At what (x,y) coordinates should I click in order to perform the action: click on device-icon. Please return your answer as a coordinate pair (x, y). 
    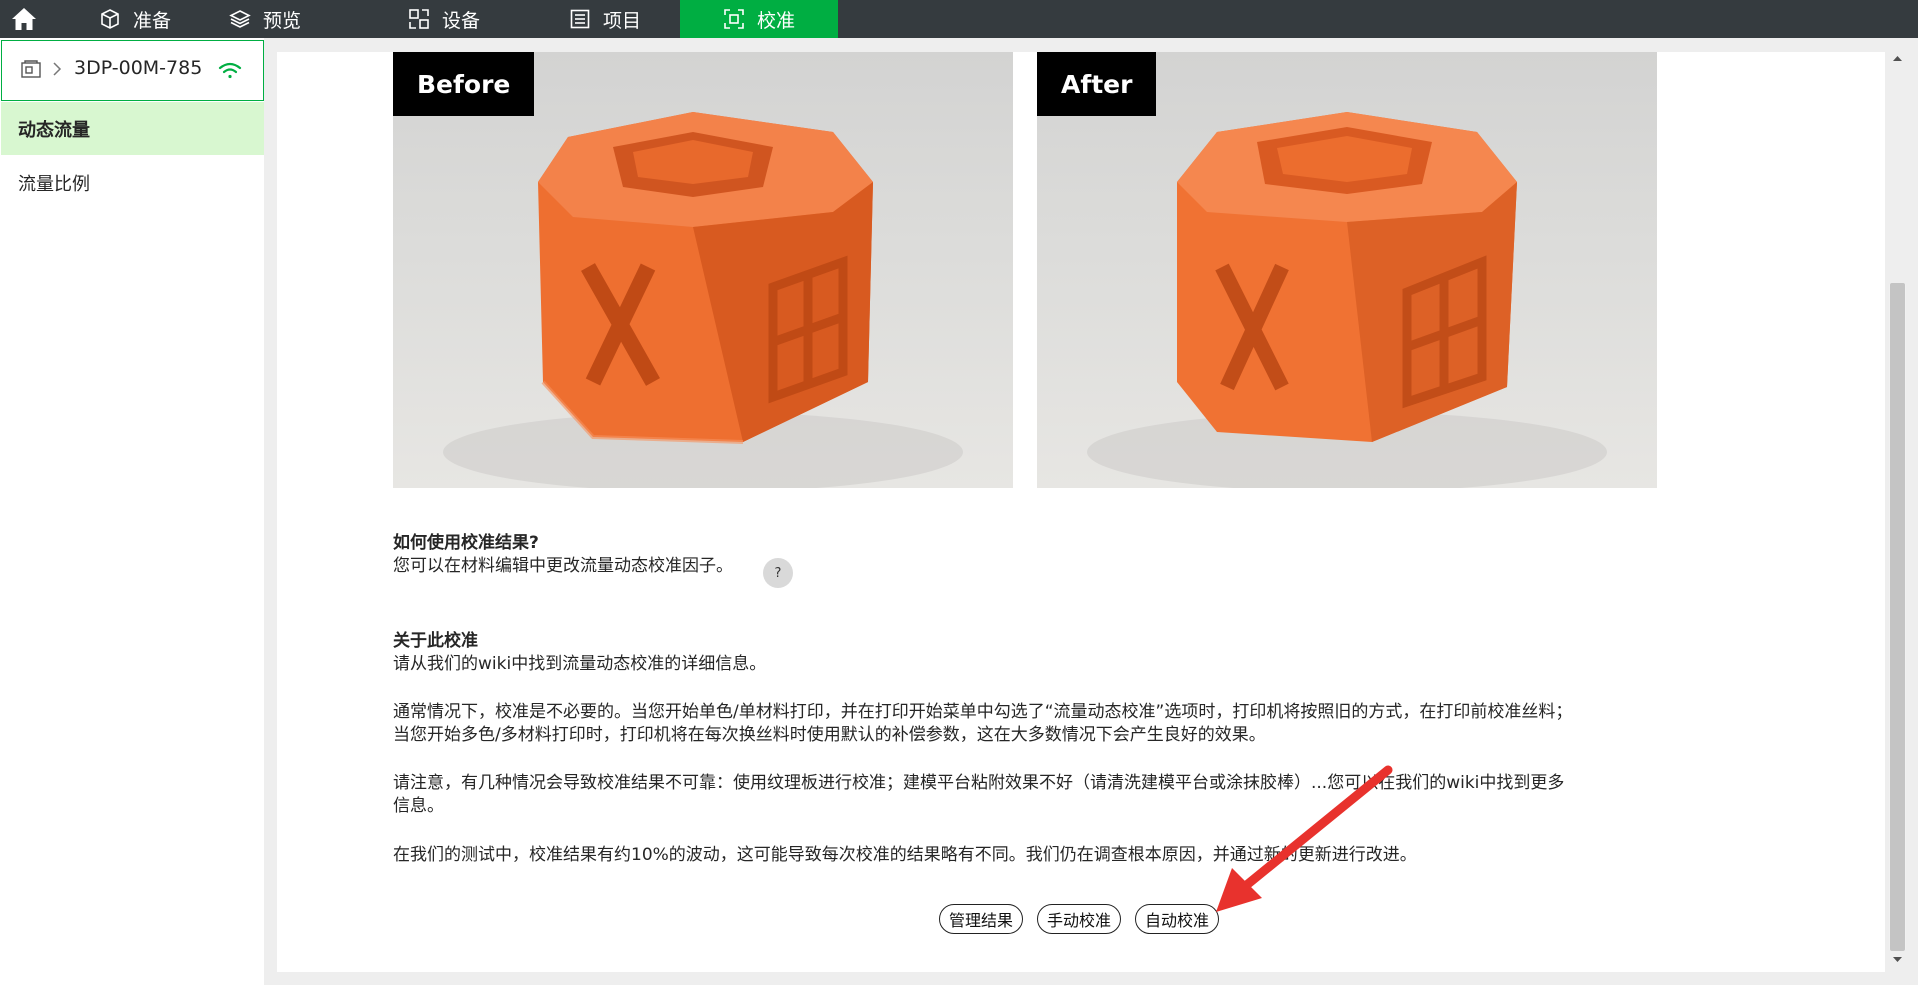
    Looking at the image, I should click on (419, 19).